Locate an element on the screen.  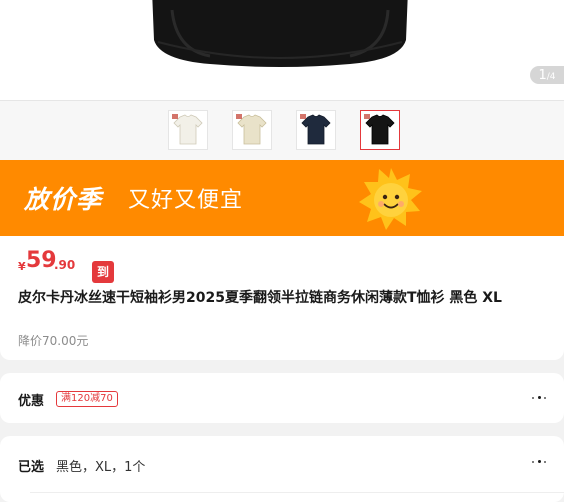
price-drop-note: 降价70.00元 is located at coordinates (53, 341).